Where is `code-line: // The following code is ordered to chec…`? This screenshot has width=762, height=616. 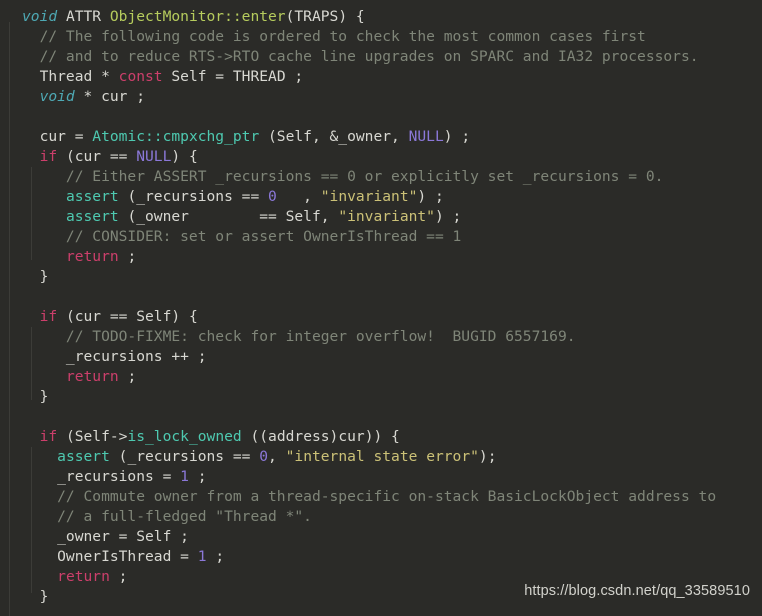
code-line: // The following code is ordered to chec… is located at coordinates (381, 37).